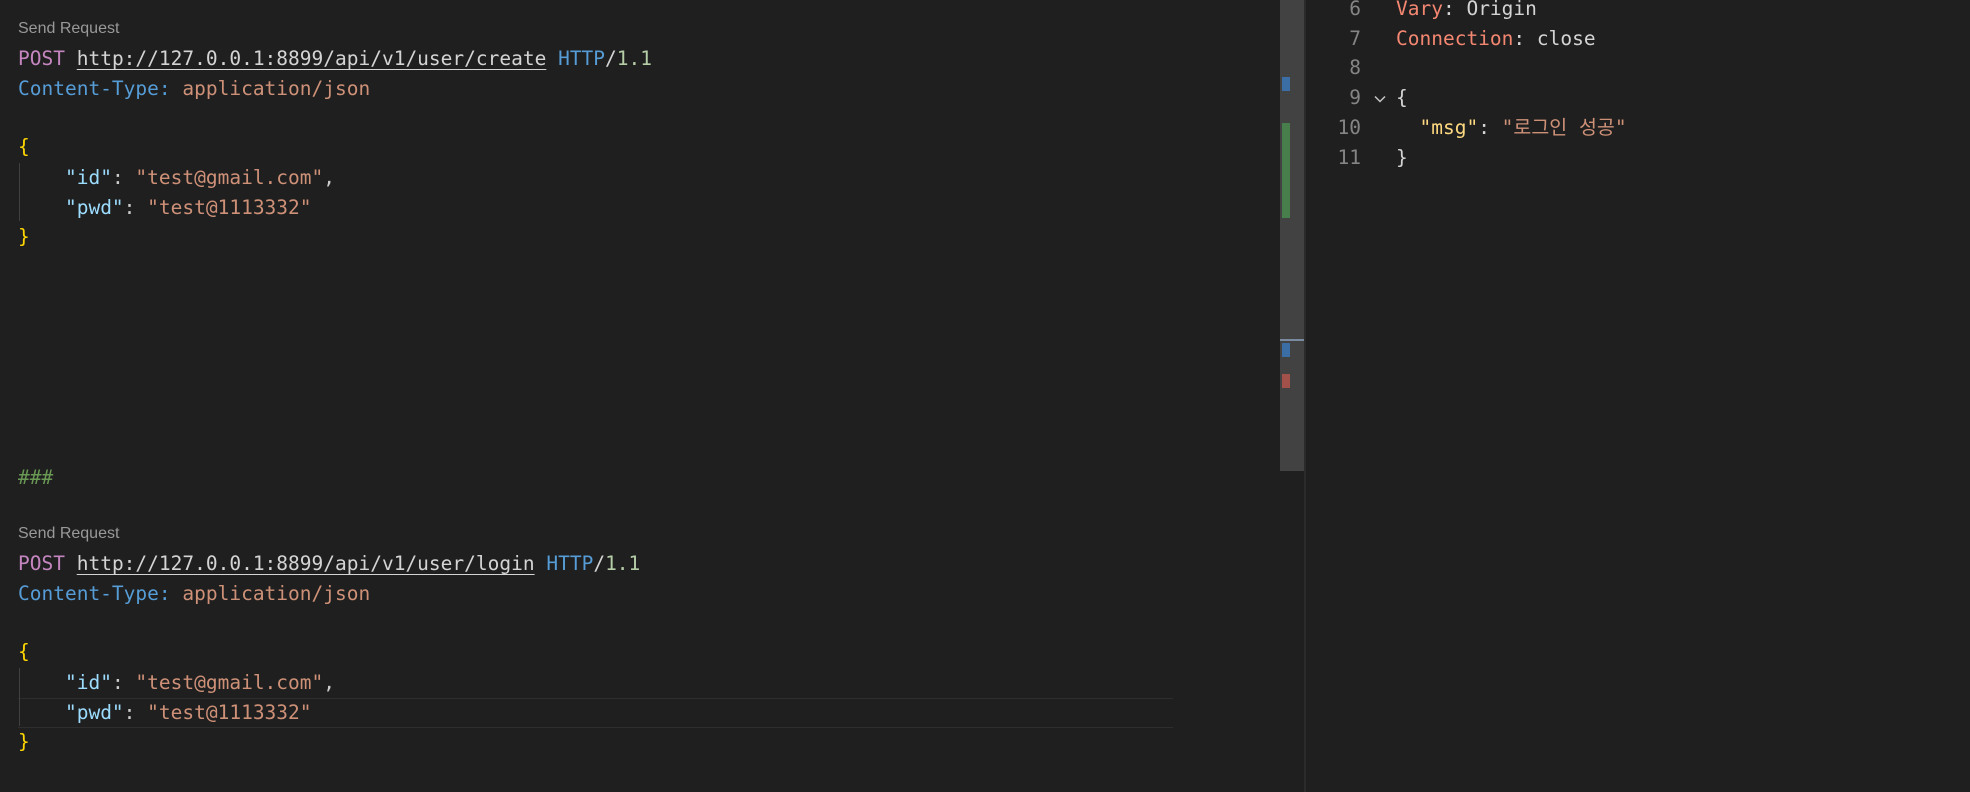 This screenshot has height=792, width=1970. What do you see at coordinates (1501, 10) in the screenshot?
I see `header-value: Origin` at bounding box center [1501, 10].